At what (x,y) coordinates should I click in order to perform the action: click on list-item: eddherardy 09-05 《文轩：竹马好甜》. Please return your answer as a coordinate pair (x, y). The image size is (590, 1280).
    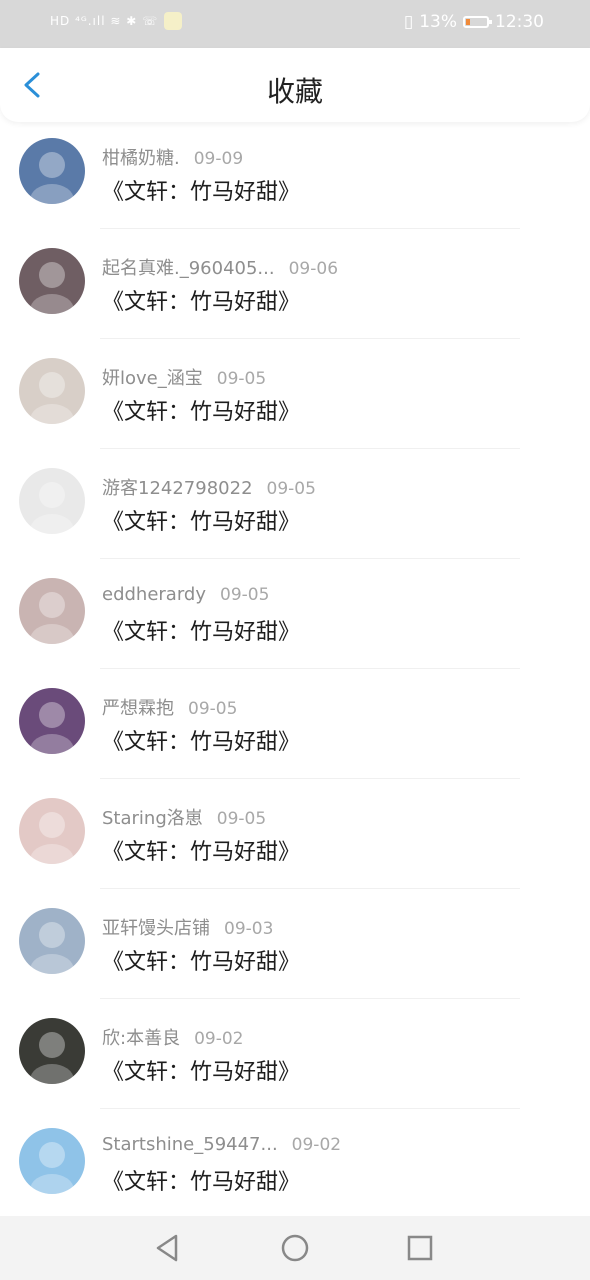
    Looking at the image, I should click on (295, 623).